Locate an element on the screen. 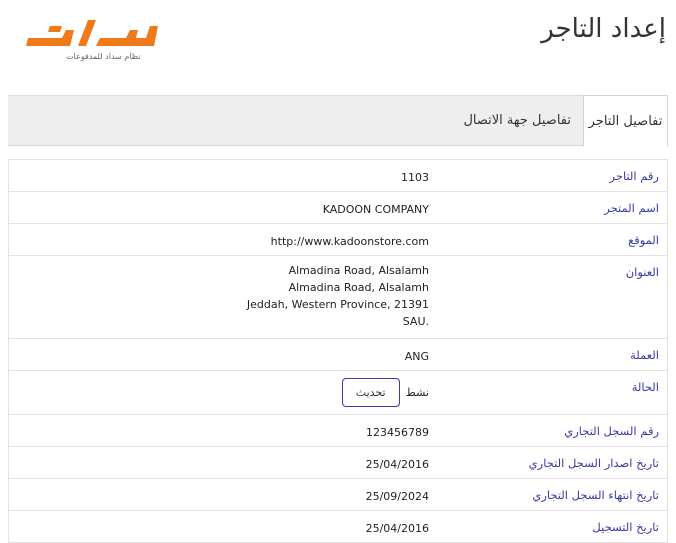 The width and height of the screenshot is (676, 543). update-status-button: تحديث is located at coordinates (370, 392).